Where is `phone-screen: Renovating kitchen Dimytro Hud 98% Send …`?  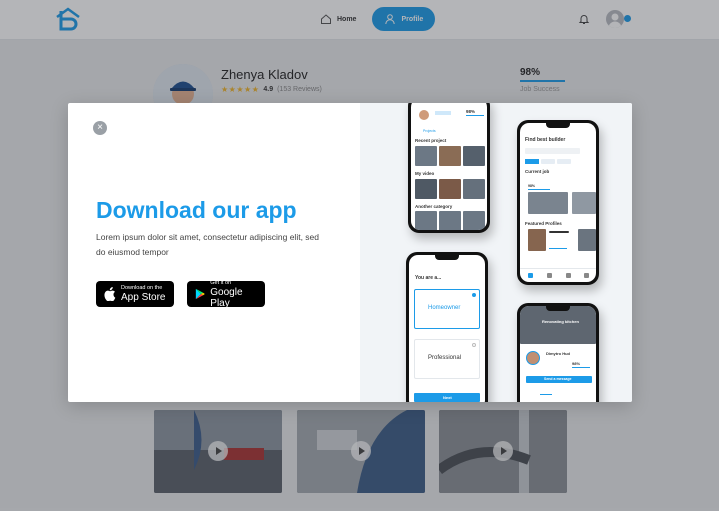
phone-screen: Renovating kitchen Dimytro Hud 98% Send … is located at coordinates (558, 354).